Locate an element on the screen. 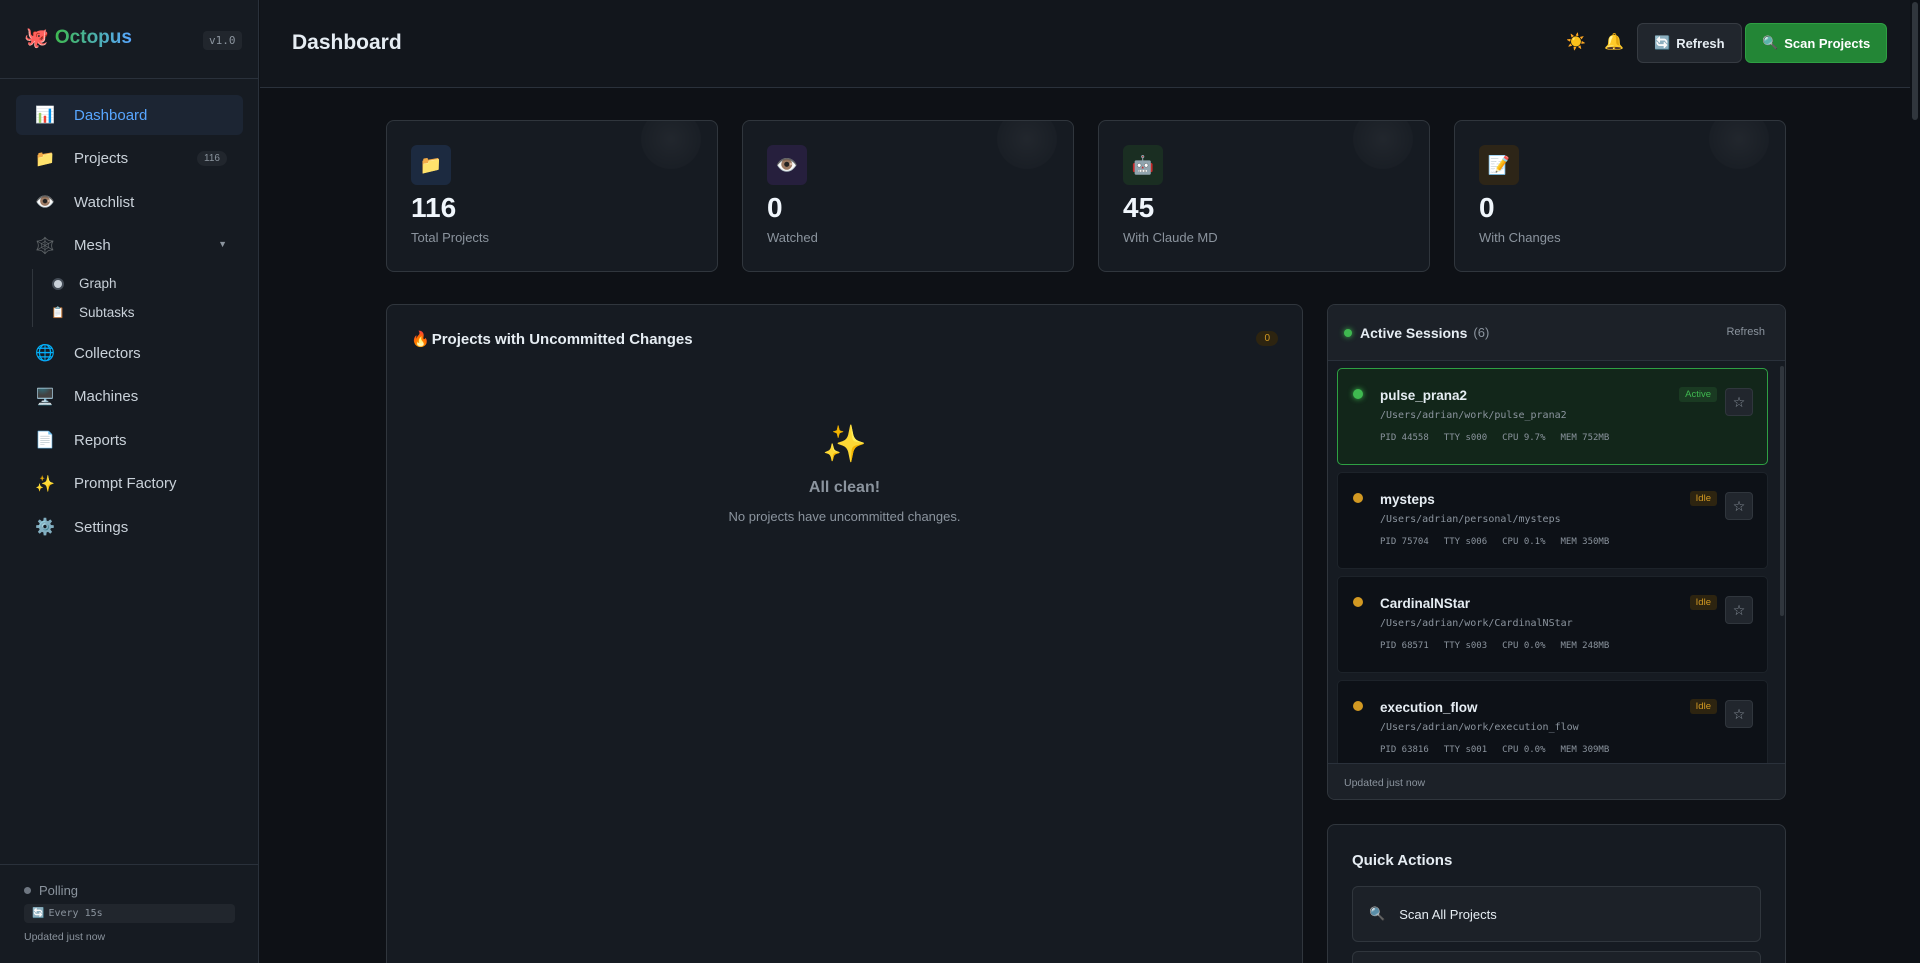 The image size is (1920, 963). scan-all-projects-label: Scan All Projects is located at coordinates (1448, 914).